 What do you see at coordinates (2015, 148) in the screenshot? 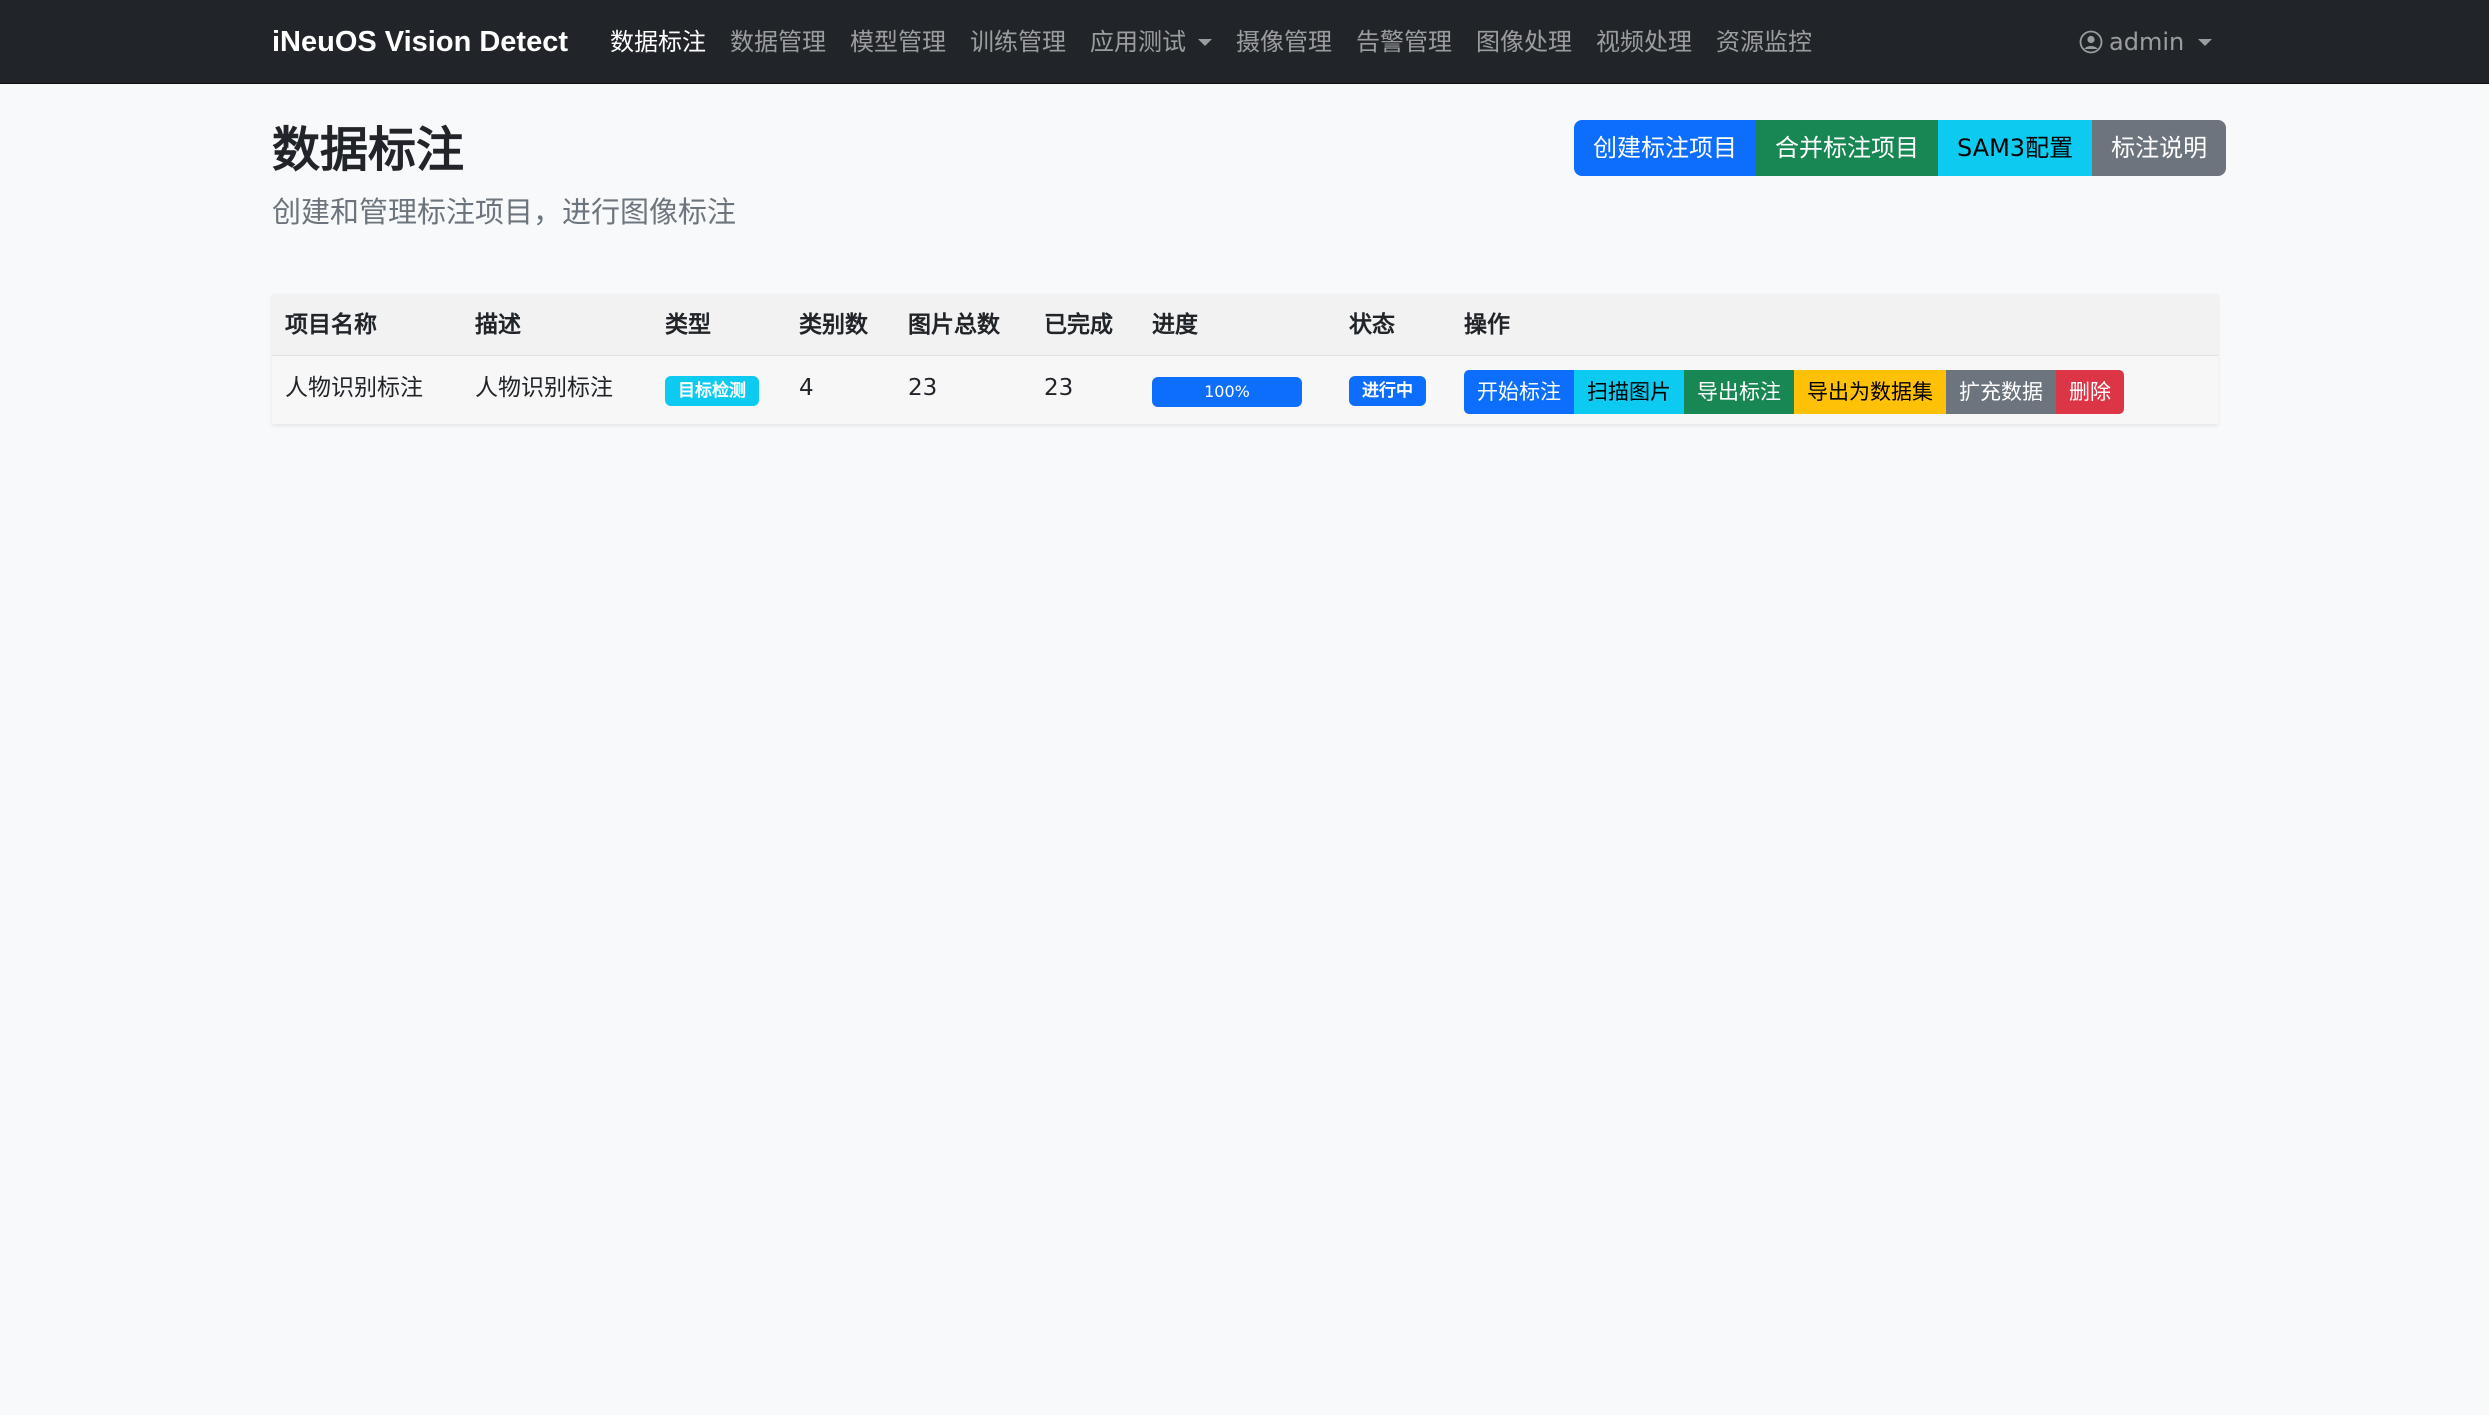
I see `sam3-config-button: SAM3配置` at bounding box center [2015, 148].